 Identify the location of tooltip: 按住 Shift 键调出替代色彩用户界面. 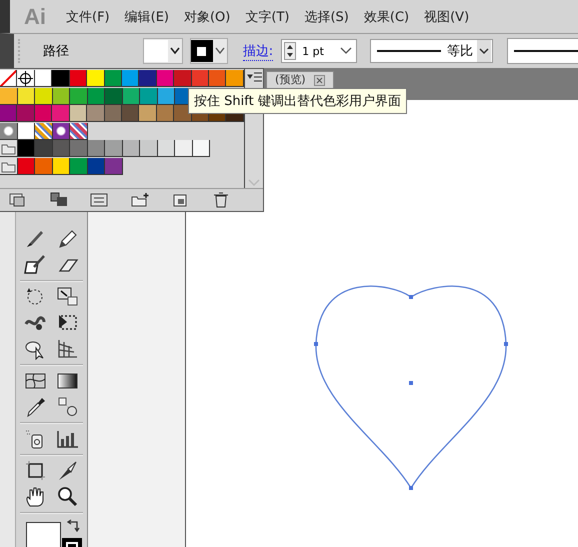
(297, 101).